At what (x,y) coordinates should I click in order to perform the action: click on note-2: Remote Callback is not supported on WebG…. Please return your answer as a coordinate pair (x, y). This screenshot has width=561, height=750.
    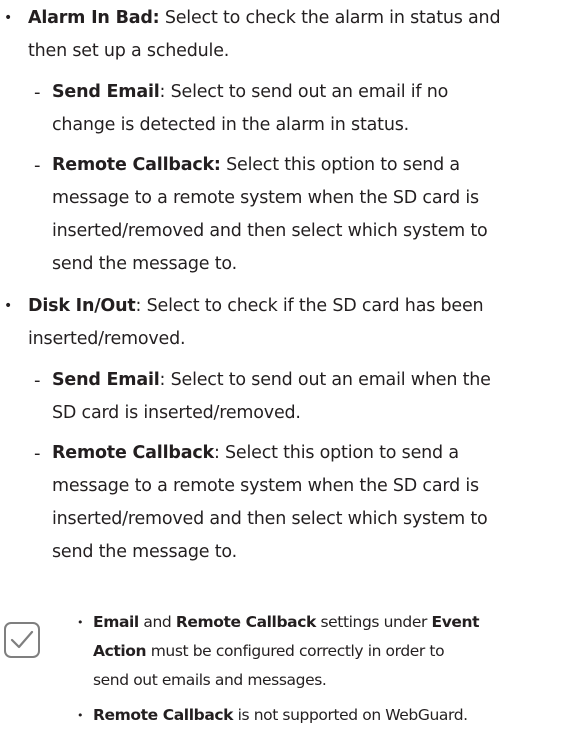
    Looking at the image, I should click on (280, 715).